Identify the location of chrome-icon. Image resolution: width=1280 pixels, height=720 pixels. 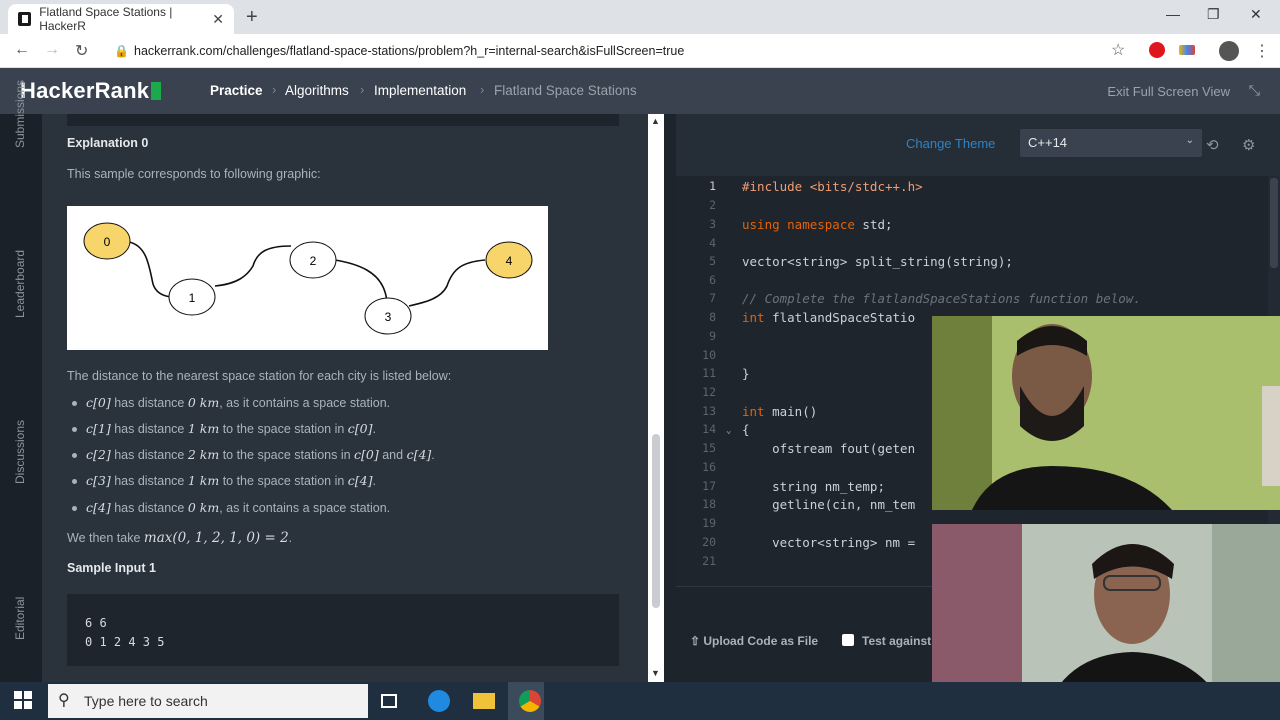
(530, 701).